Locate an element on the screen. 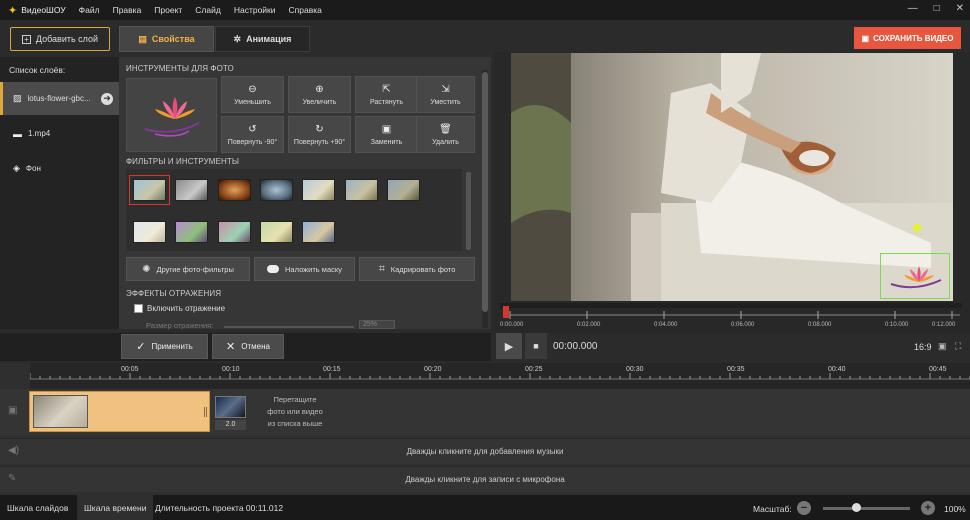 The width and height of the screenshot is (970, 520). menu-settings: Настройки is located at coordinates (255, 10).